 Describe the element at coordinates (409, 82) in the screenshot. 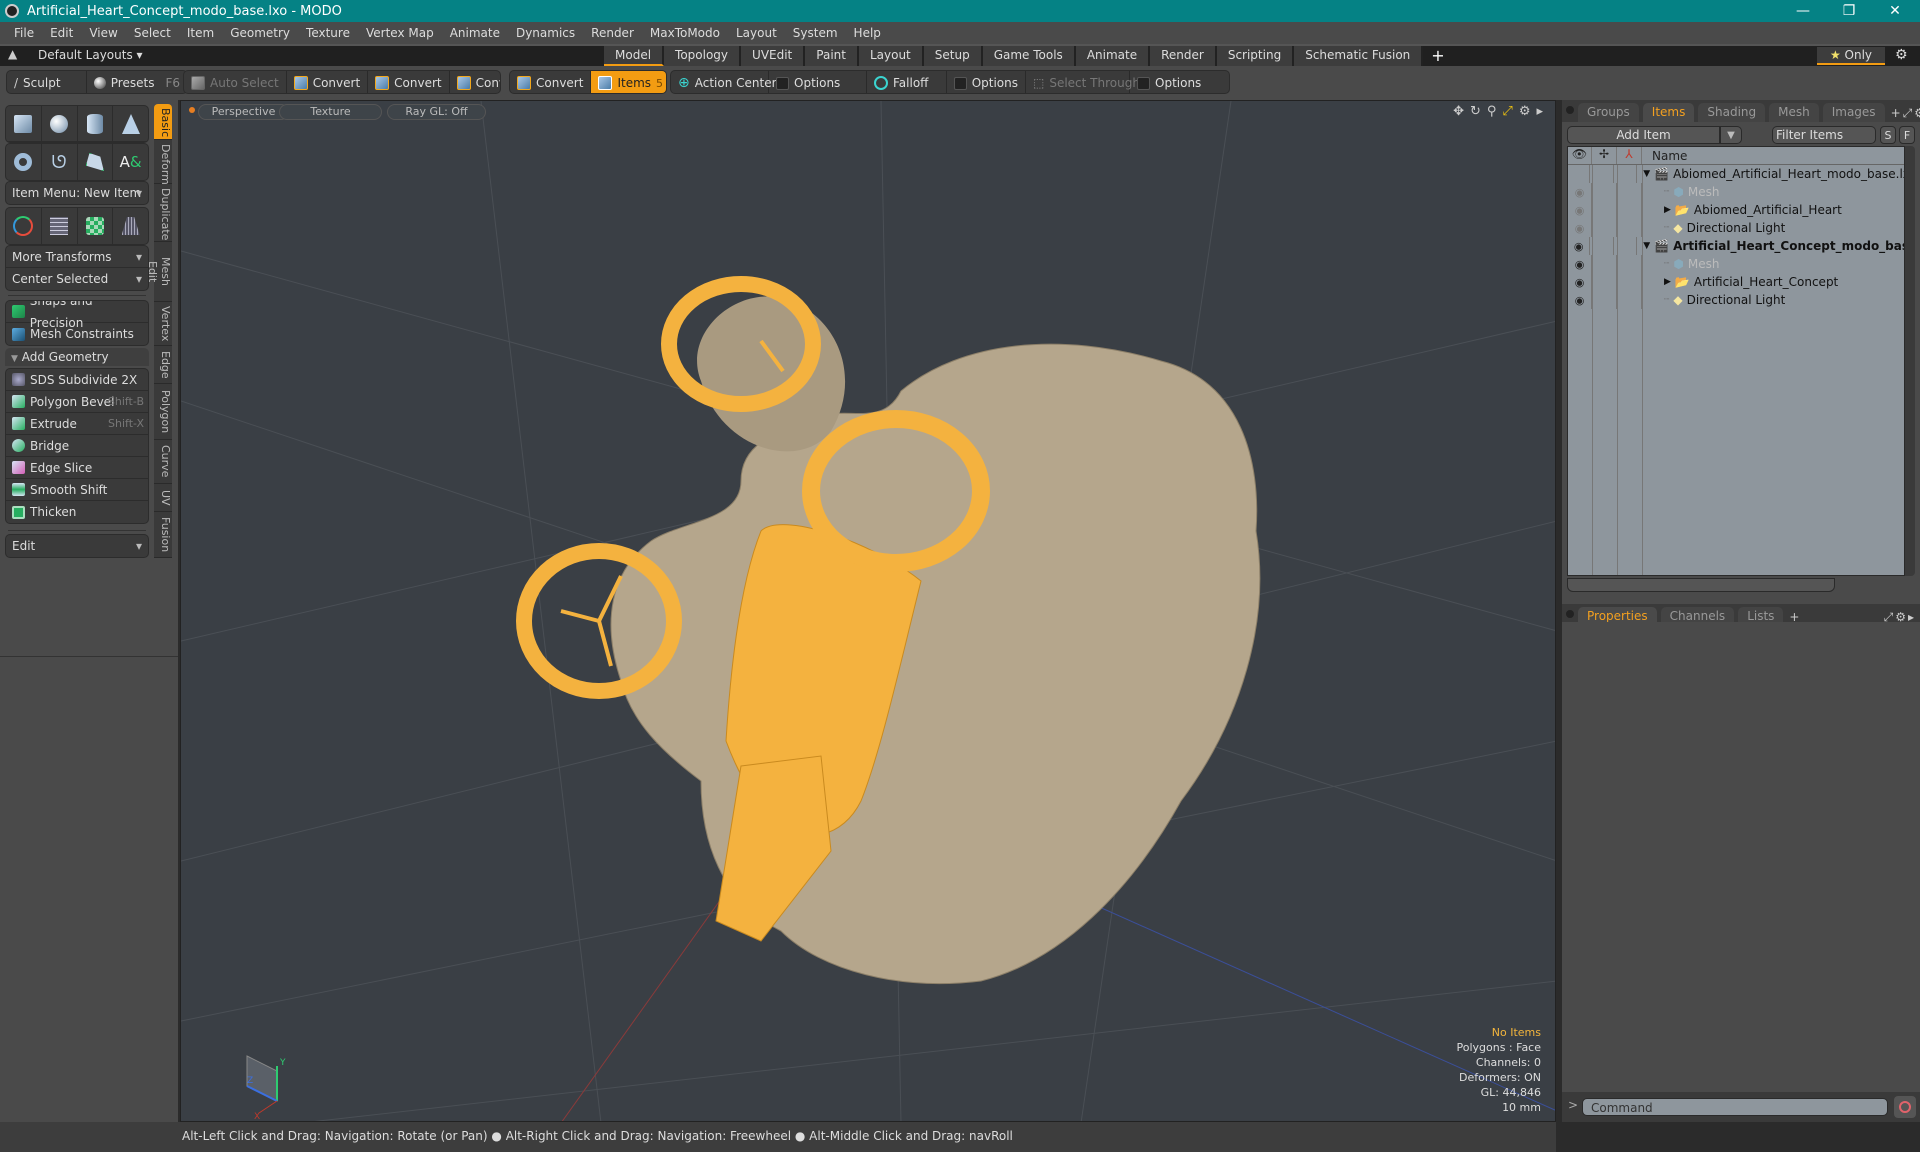

I see `convert-edges-button: Convert` at that location.